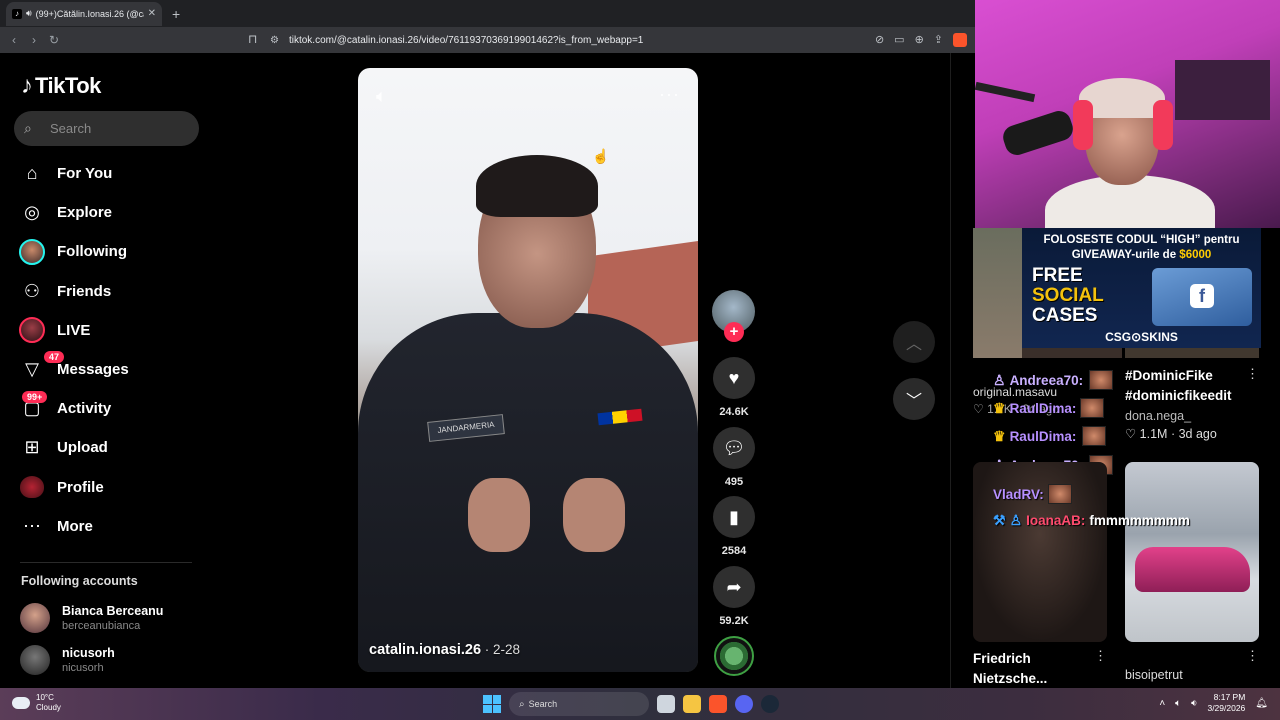 The width and height of the screenshot is (1280, 720). Describe the element at coordinates (106, 487) in the screenshot. I see `sidebar-item-profile: Profile` at that location.